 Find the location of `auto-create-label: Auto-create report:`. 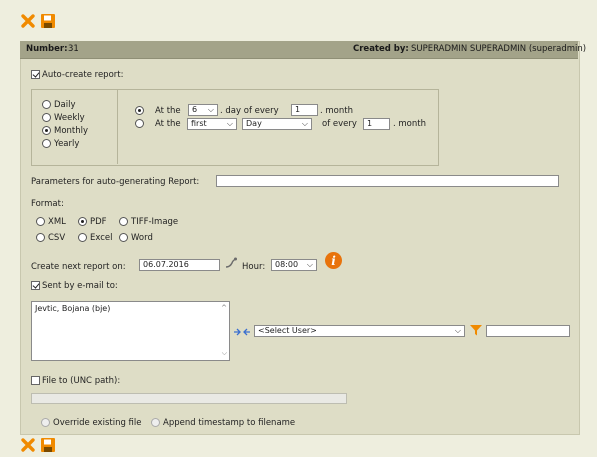

auto-create-label: Auto-create report: is located at coordinates (83, 75).